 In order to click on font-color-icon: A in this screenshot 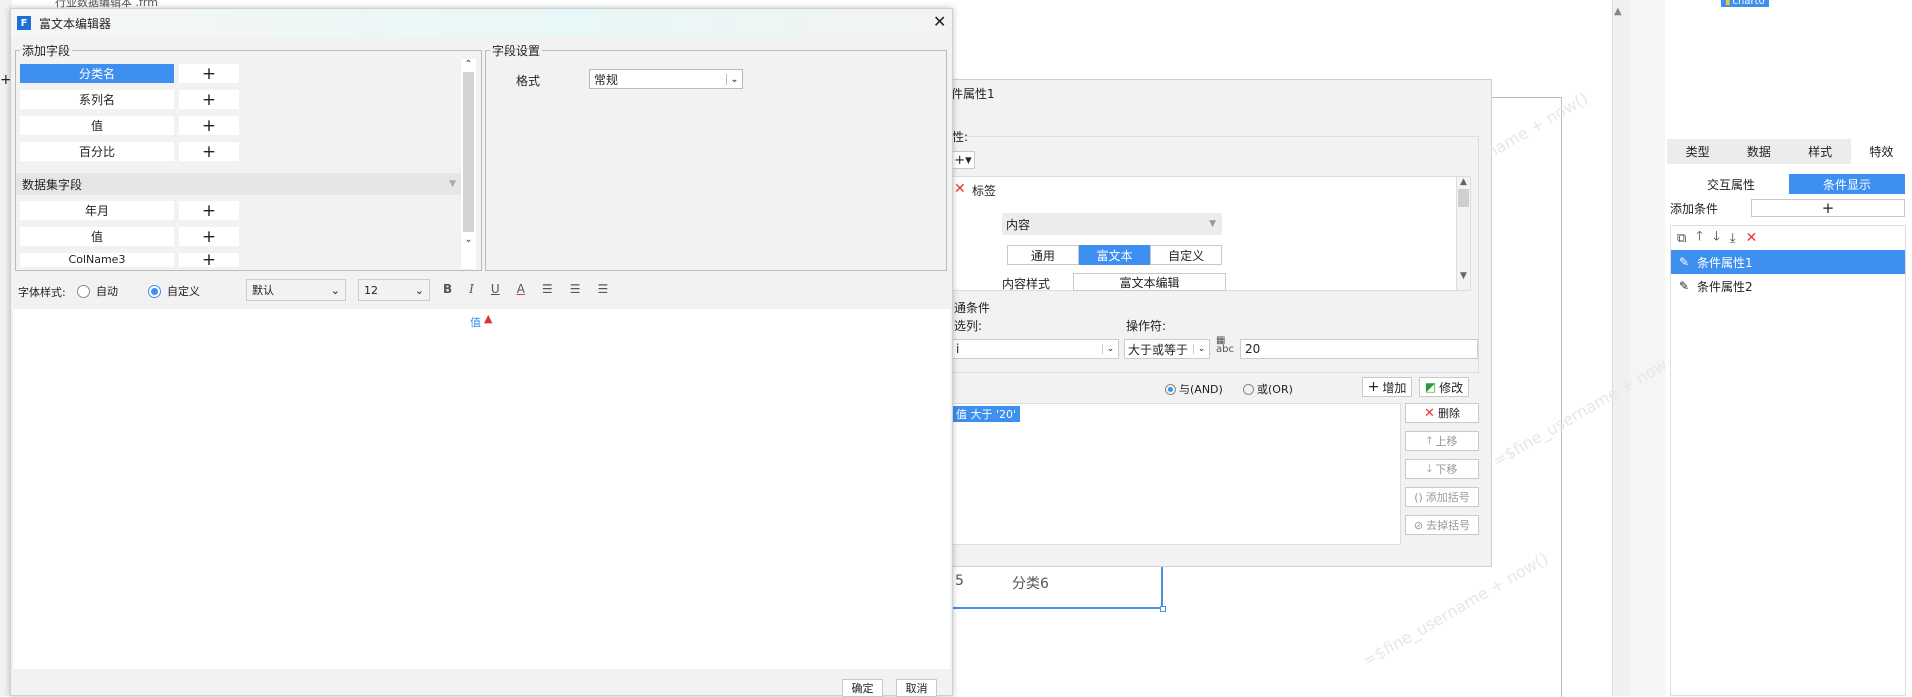, I will do `click(521, 289)`.